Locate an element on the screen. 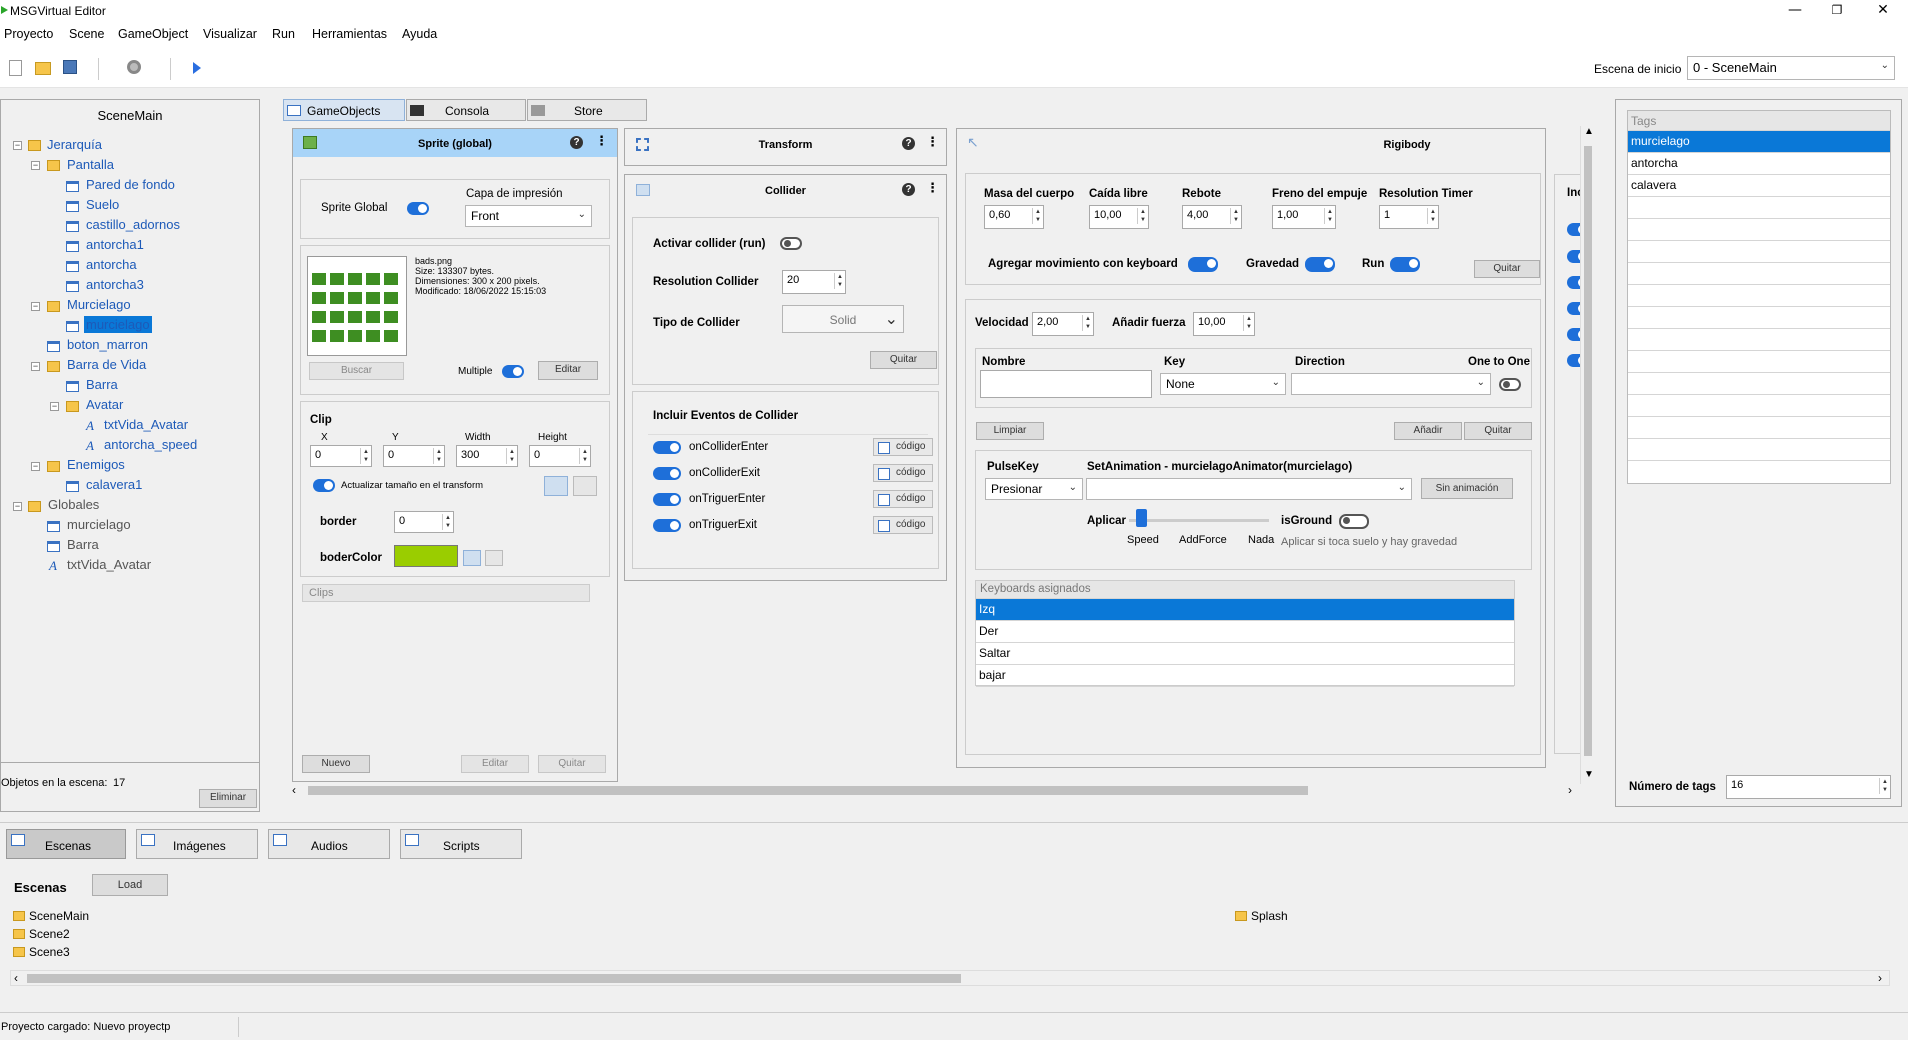 Image resolution: width=1908 pixels, height=1040 pixels. scroll-up-icon: ▲ is located at coordinates (1589, 131).